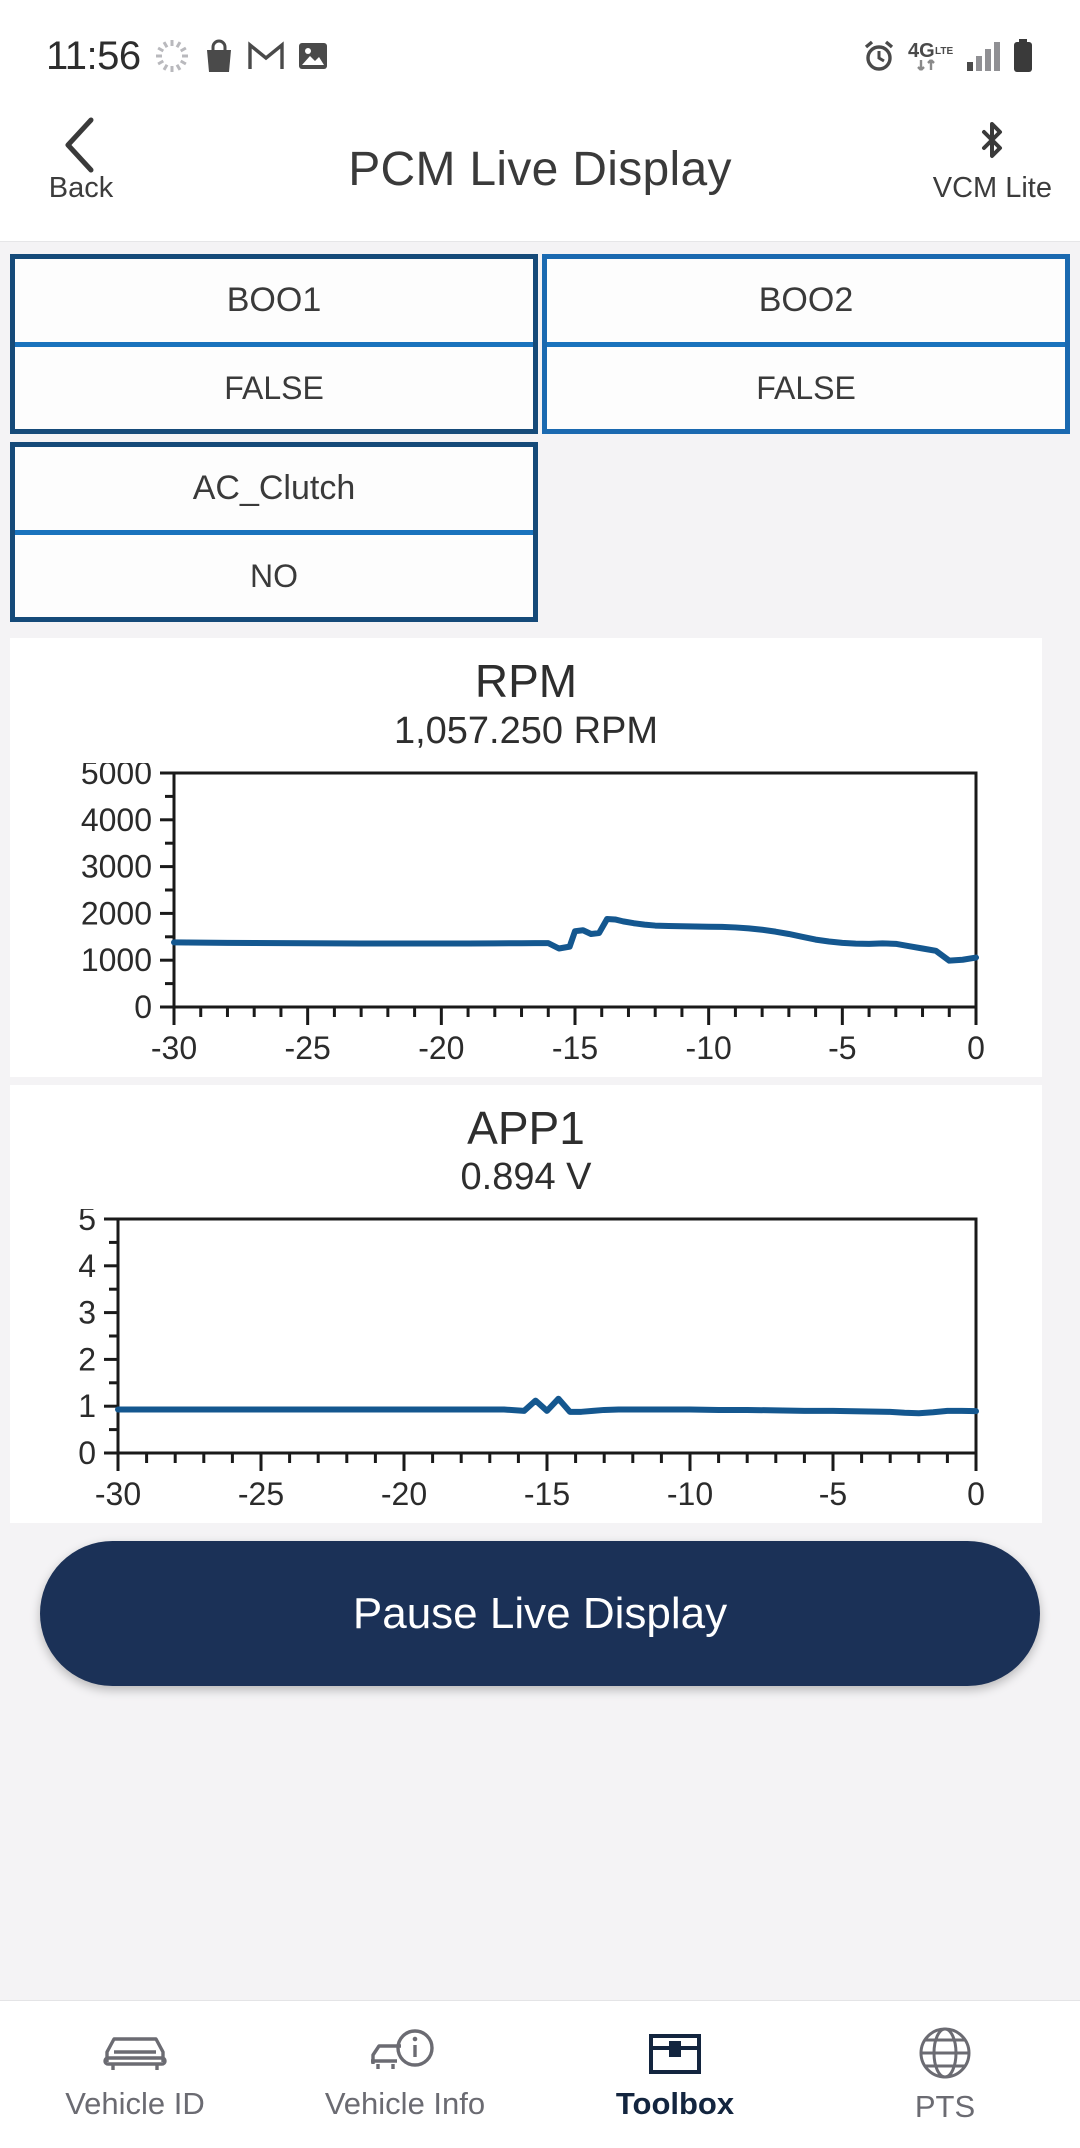 The height and width of the screenshot is (2148, 1080). What do you see at coordinates (274, 491) in the screenshot?
I see `pid-name: AC_Clutch` at bounding box center [274, 491].